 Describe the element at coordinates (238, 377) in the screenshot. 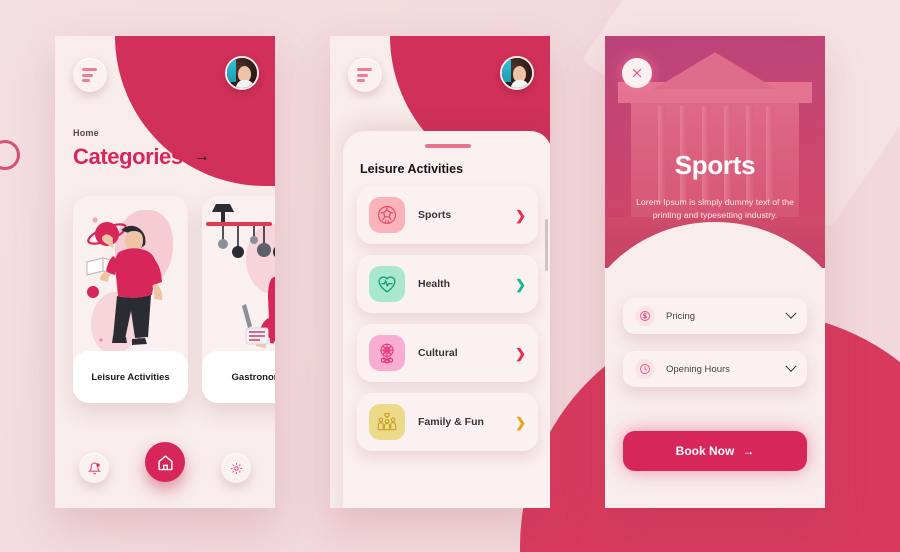

I see `category-card-label: Gastronomy` at that location.